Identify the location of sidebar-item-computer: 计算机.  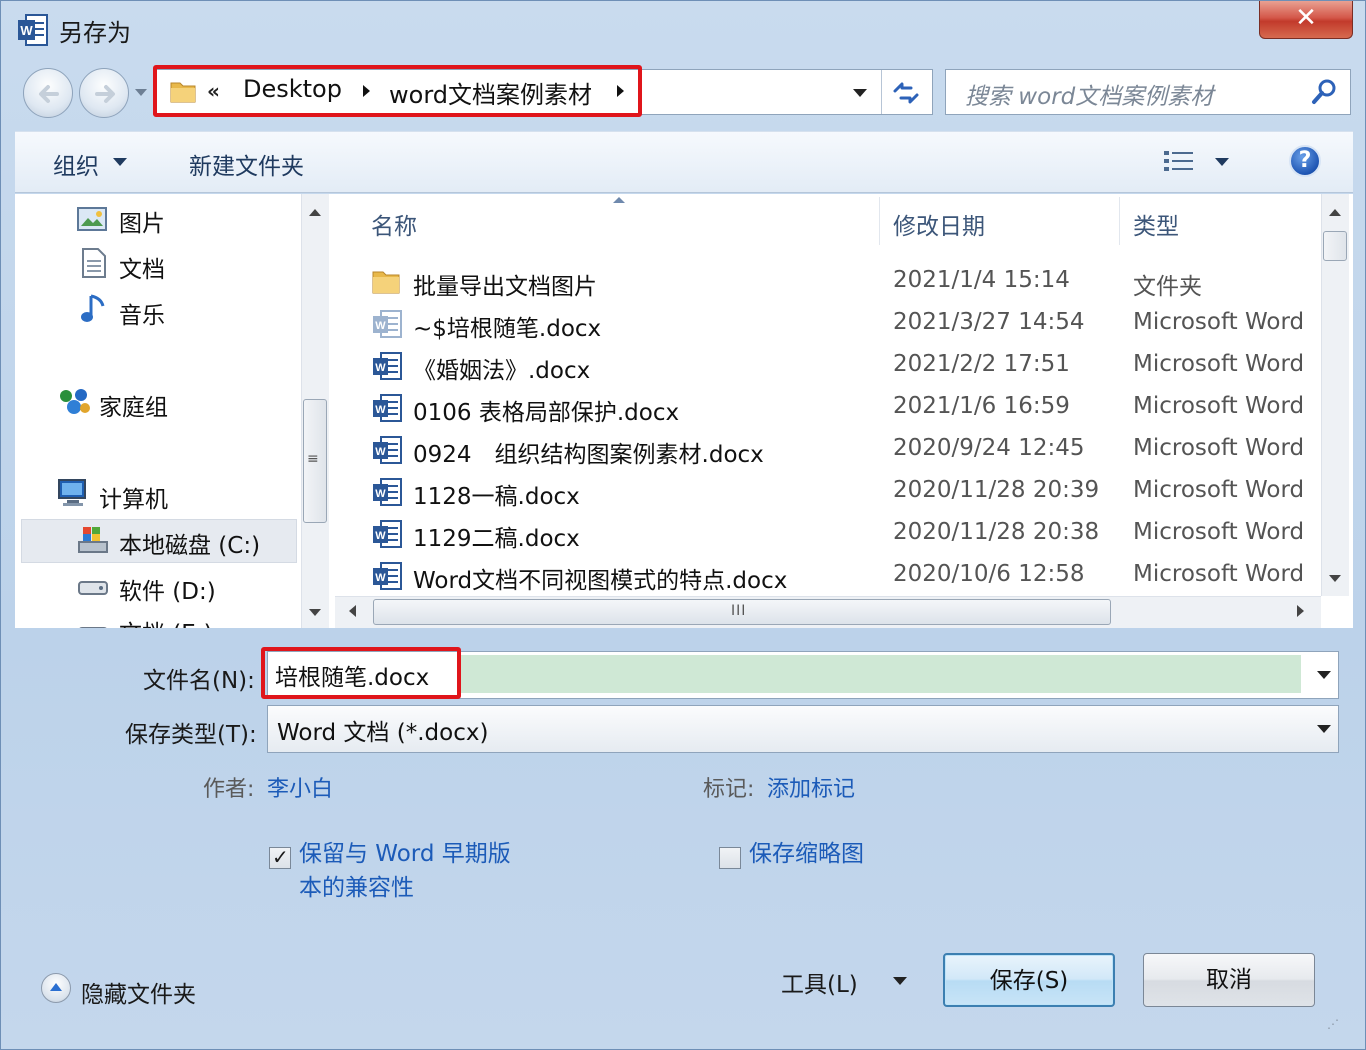
(133, 497).